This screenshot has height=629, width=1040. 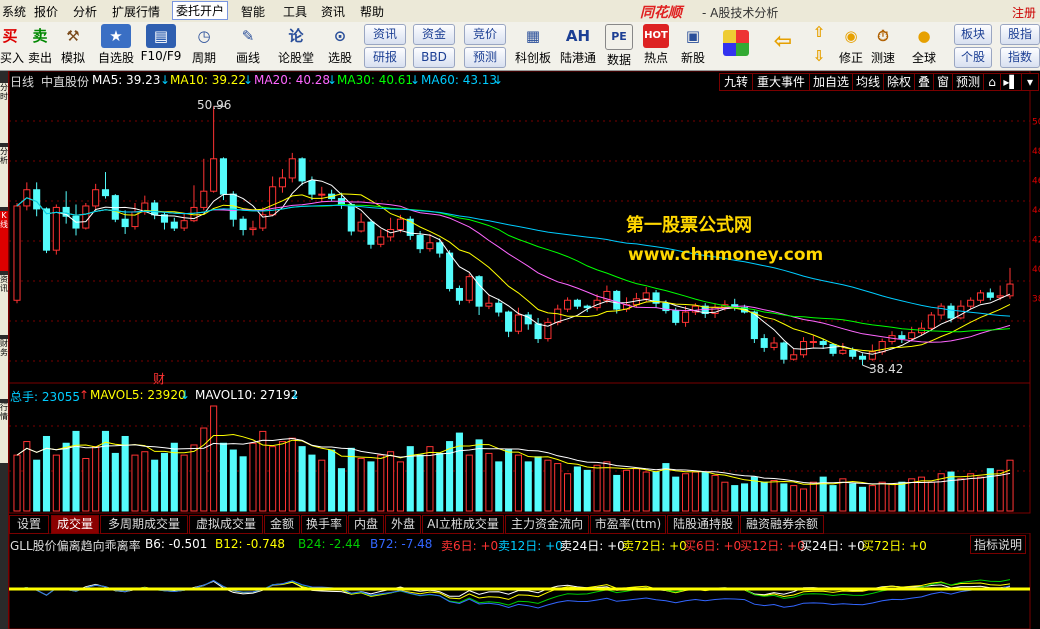 I want to click on tab-amount: 金额, so click(x=282, y=524).